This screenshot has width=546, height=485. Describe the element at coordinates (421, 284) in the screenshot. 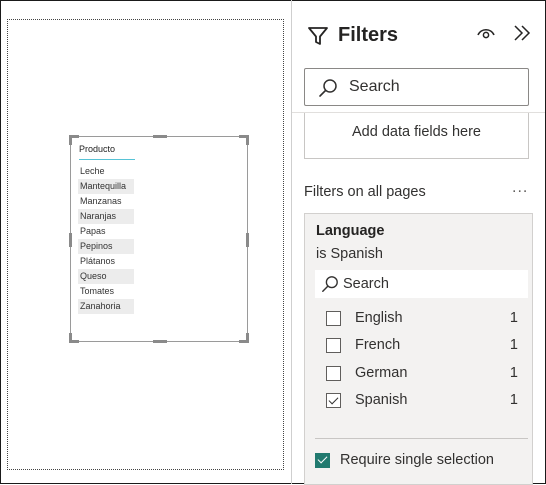

I see `filter-card-search-input: Search` at that location.